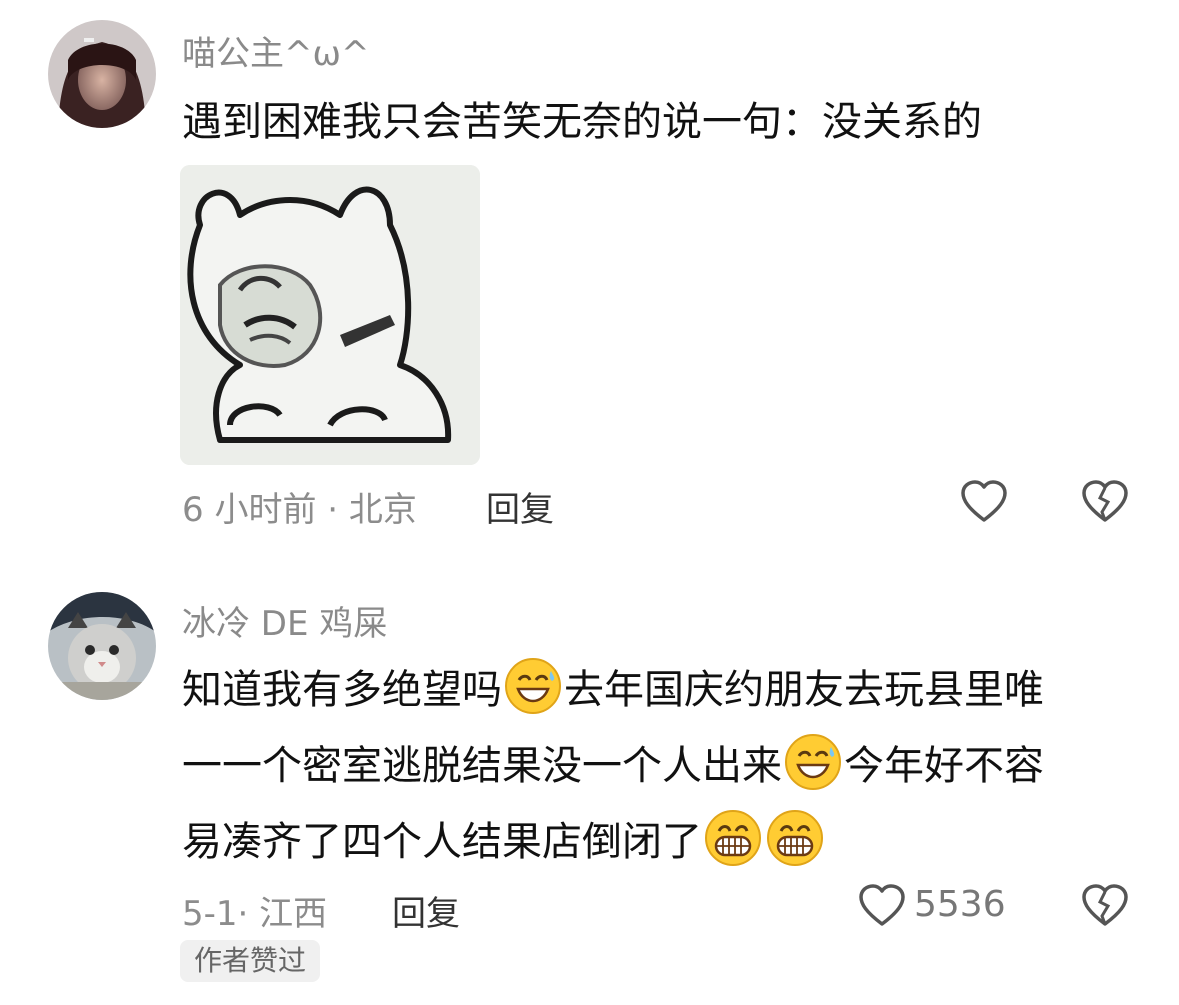 The height and width of the screenshot is (1005, 1179). I want to click on comment-text-line: 一一个密室逃脱结果没一个人出来 今年好不容, so click(662, 766).